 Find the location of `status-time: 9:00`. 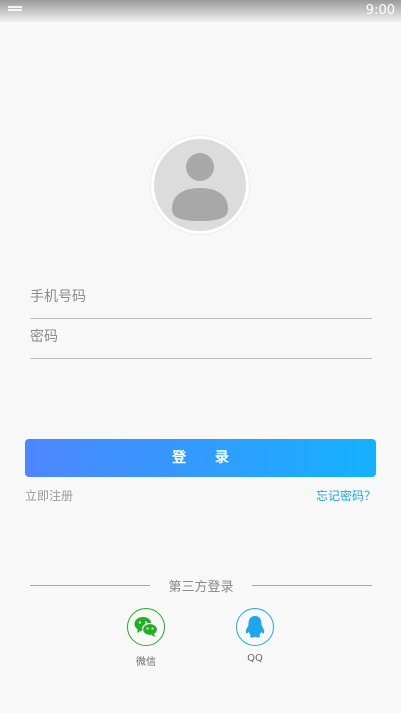

status-time: 9:00 is located at coordinates (380, 10).